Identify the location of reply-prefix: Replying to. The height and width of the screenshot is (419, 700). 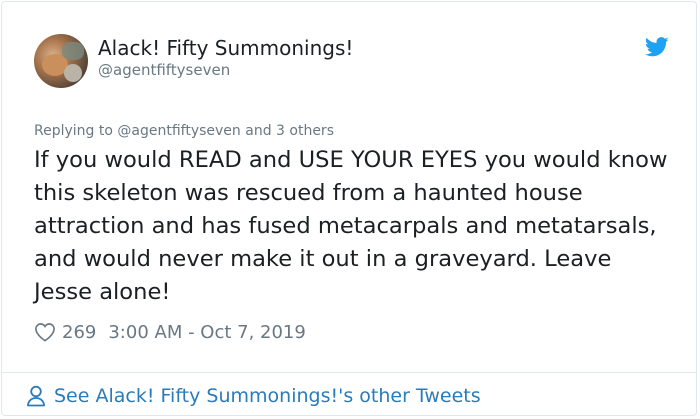
(76, 131).